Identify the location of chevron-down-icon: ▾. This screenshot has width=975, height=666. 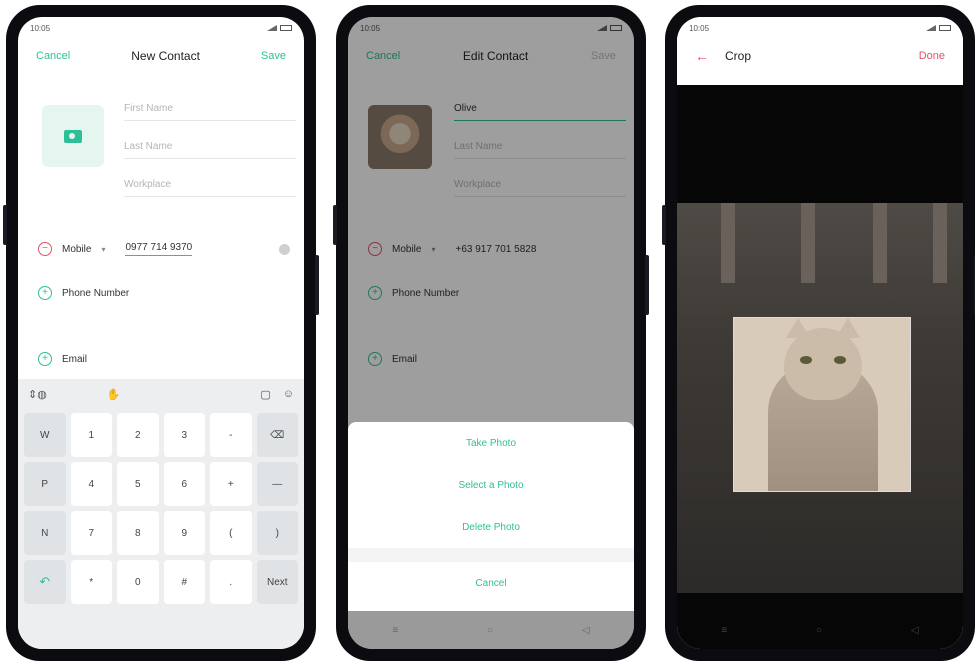
(103, 249).